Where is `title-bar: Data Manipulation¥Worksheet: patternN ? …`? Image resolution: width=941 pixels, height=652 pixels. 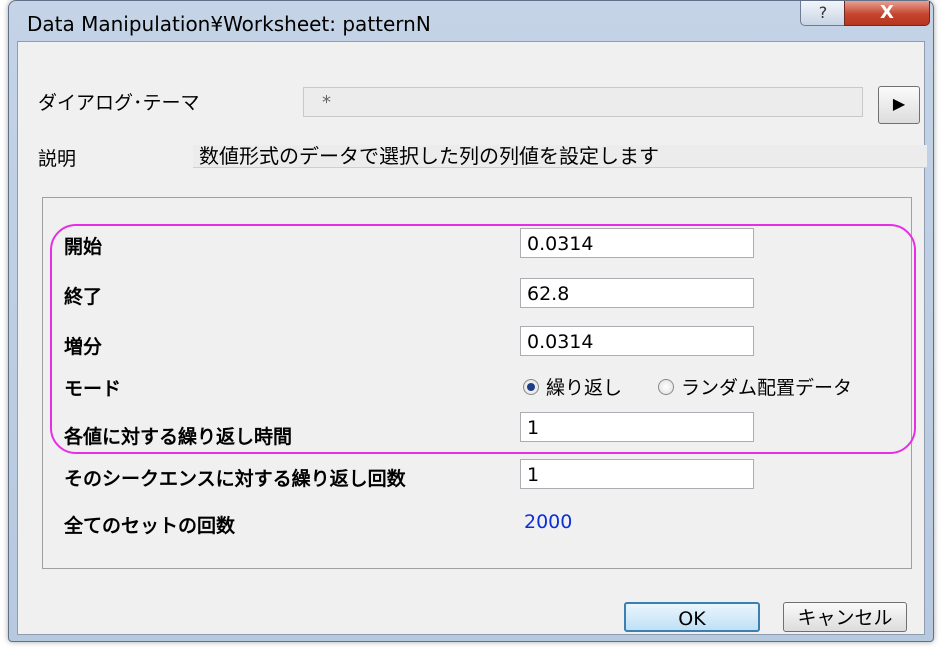
title-bar: Data Manipulation¥Worksheet: patternN ? … is located at coordinates (471, 21).